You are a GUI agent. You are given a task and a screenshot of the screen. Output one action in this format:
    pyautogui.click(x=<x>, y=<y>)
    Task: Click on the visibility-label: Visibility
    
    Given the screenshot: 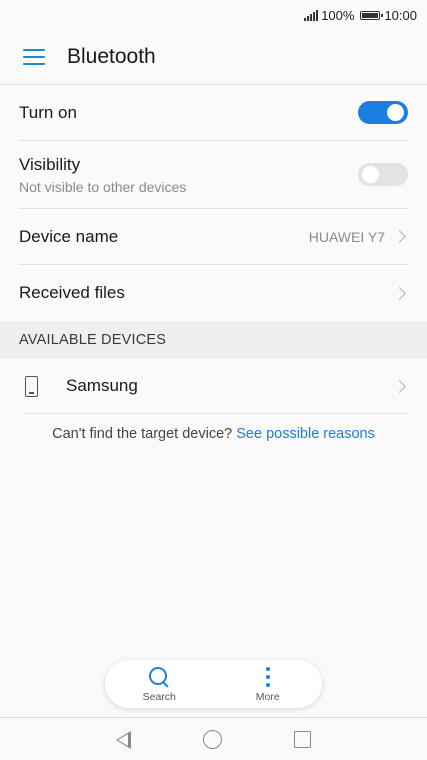 What is the action you would take?
    pyautogui.click(x=50, y=164)
    